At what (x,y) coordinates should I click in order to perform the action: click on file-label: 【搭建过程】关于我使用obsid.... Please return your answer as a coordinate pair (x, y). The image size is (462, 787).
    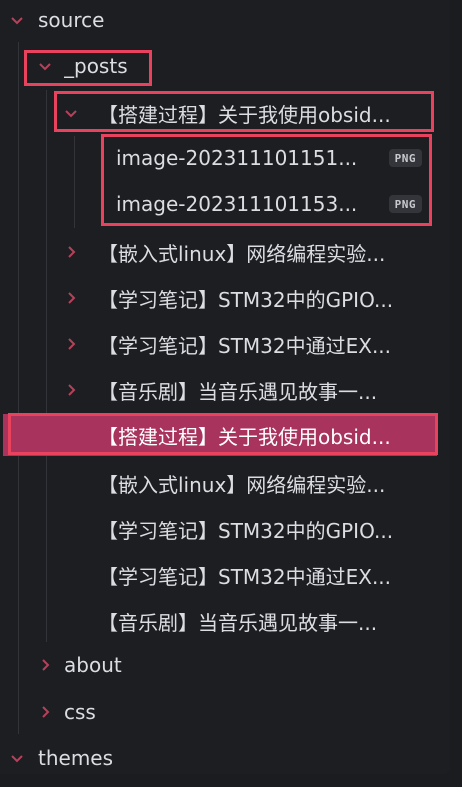
    Looking at the image, I should click on (244, 436).